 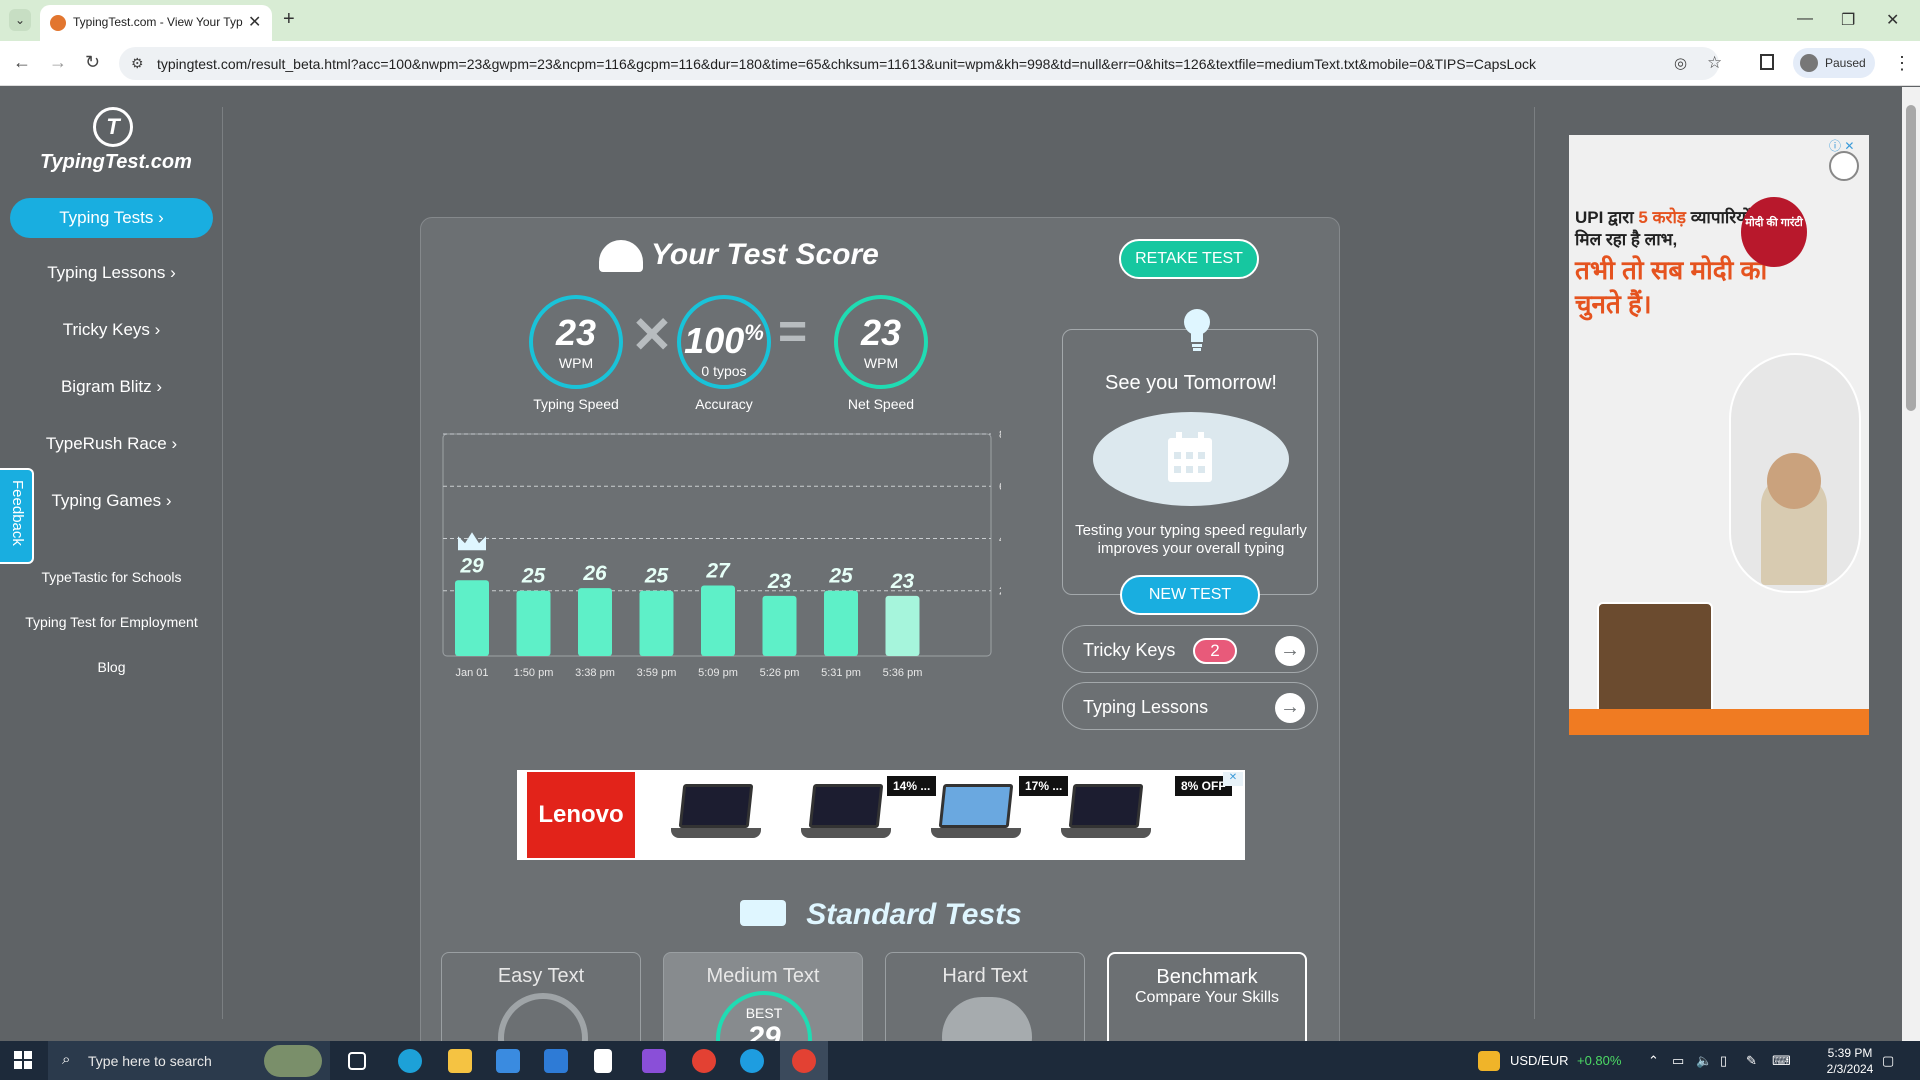 I want to click on search-placeholder: Type here to search, so click(x=150, y=1061).